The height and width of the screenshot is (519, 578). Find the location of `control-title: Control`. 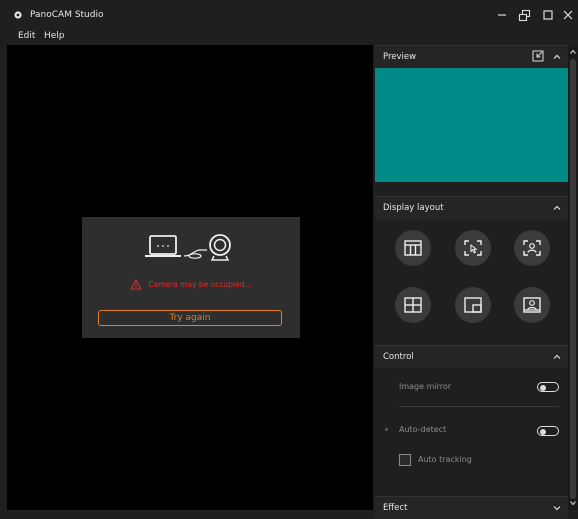

control-title: Control is located at coordinates (398, 357).